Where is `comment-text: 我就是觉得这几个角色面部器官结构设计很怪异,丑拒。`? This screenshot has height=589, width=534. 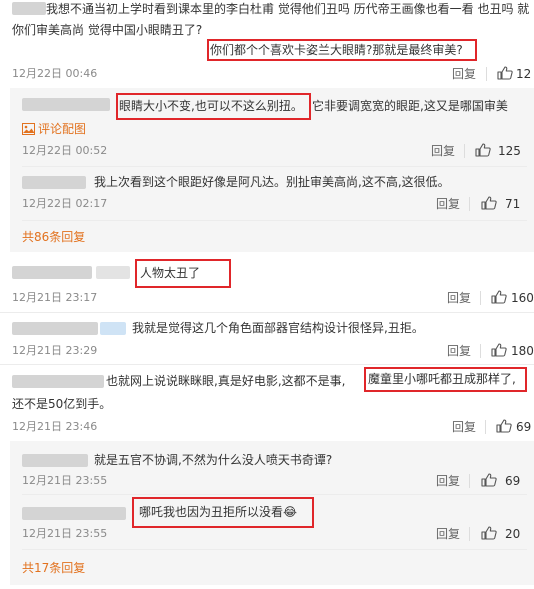 comment-text: 我就是觉得这几个角色面部器官结构设计很怪异,丑拒。 is located at coordinates (278, 328).